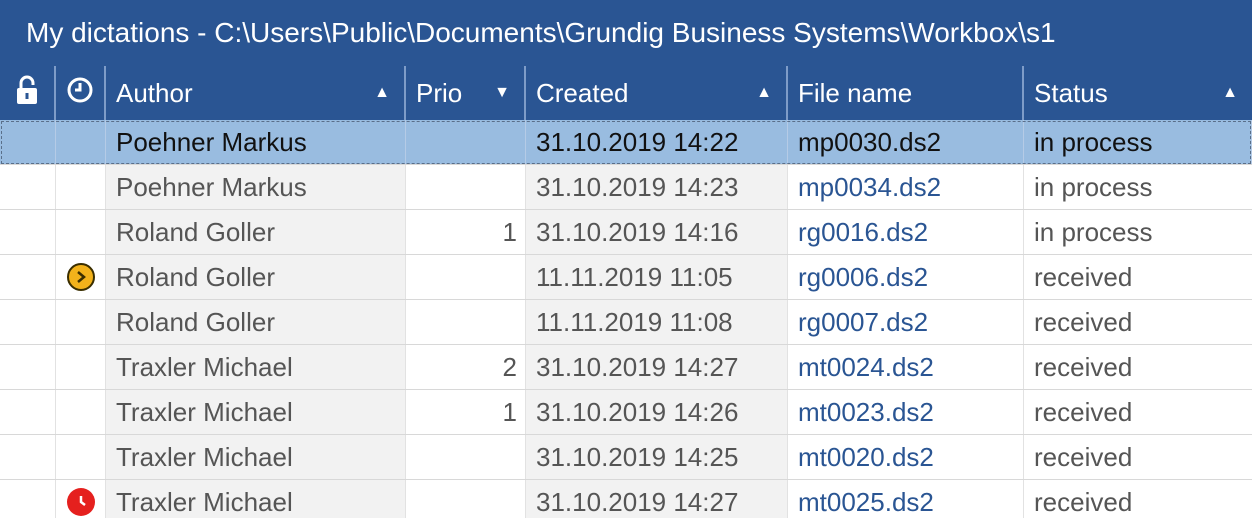 The height and width of the screenshot is (518, 1252). I want to click on file-name-cell: mt0025.ds2, so click(906, 499).